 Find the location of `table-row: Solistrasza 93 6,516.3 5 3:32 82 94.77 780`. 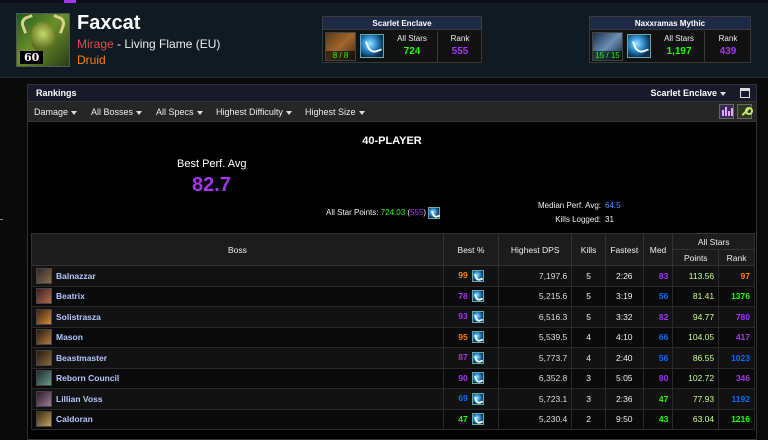

table-row: Solistrasza 93 6,516.3 5 3:32 82 94.77 780 is located at coordinates (393, 317).